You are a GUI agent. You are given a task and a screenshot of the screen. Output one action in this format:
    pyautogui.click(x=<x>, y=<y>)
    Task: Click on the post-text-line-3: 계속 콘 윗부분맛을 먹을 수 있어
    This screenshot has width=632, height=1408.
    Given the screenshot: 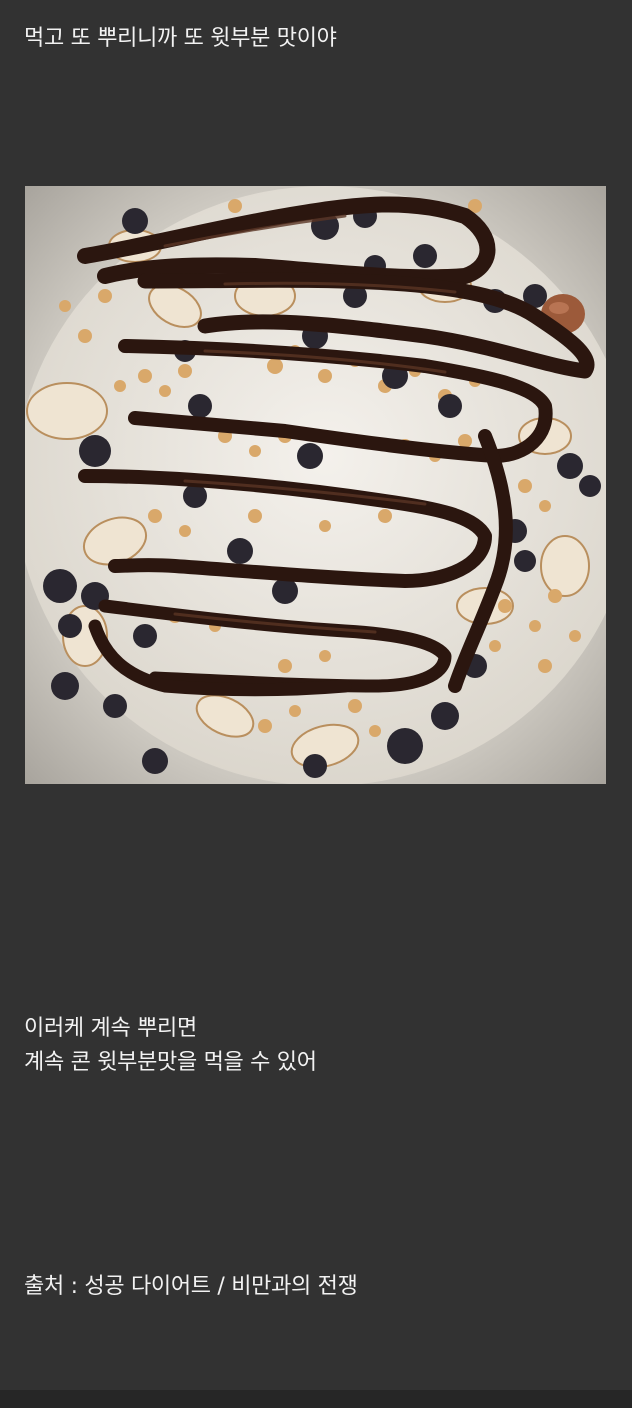 What is the action you would take?
    pyautogui.click(x=170, y=1062)
    